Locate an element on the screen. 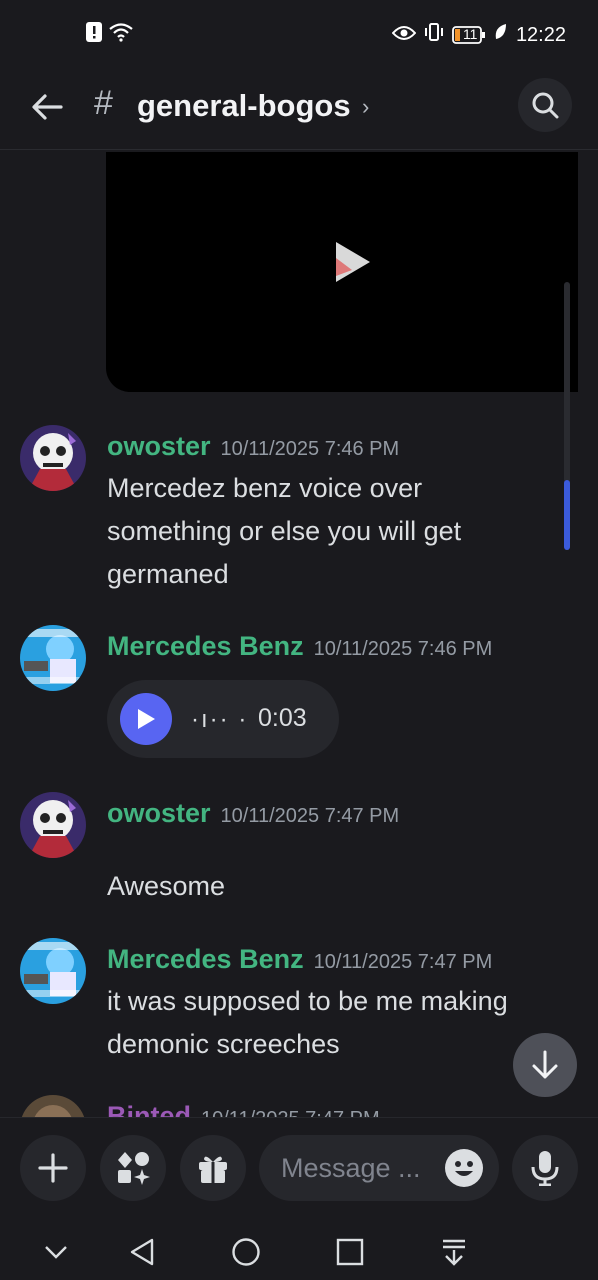  gift-icon is located at coordinates (213, 1169).